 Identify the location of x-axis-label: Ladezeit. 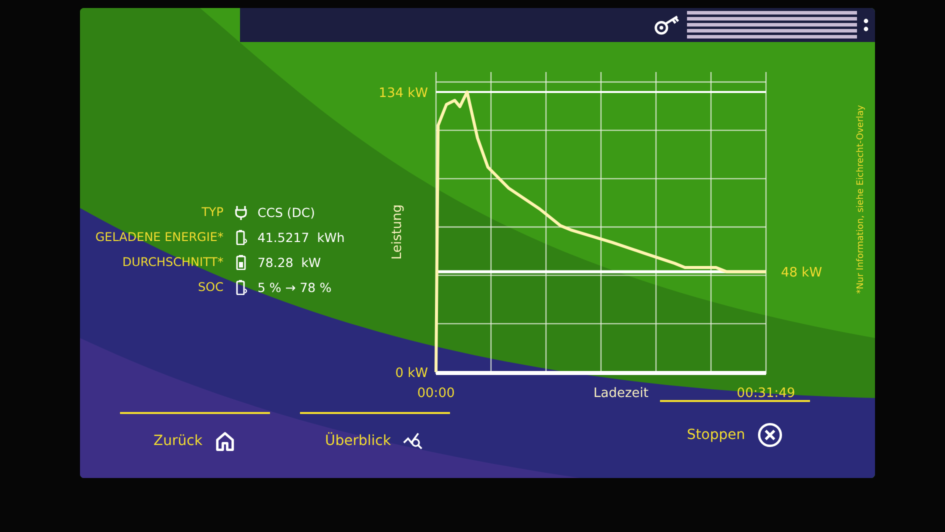
(621, 393).